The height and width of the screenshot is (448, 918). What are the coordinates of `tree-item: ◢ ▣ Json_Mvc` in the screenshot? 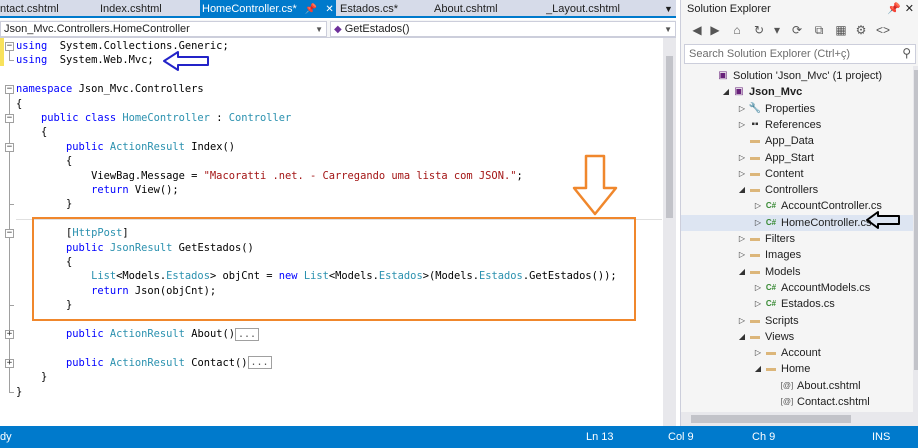 It's located at (799, 92).